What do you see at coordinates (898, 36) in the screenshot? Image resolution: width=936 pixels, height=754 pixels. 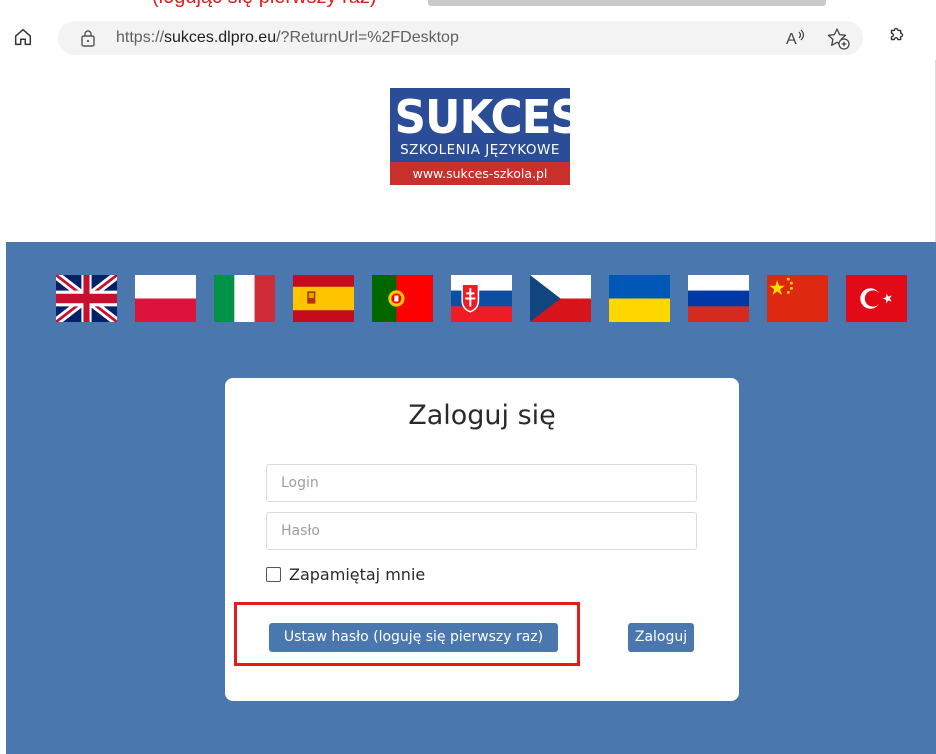 I see `extensions-icon` at bounding box center [898, 36].